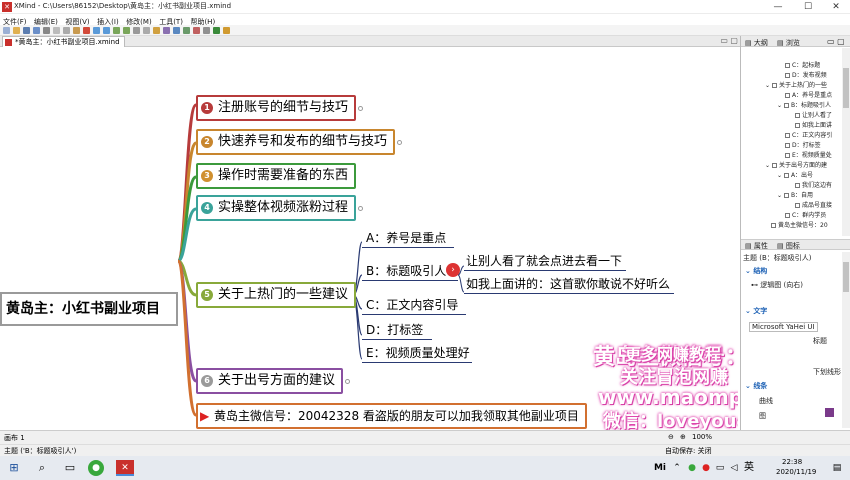 The image size is (850, 480). What do you see at coordinates (756, 271) in the screenshot?
I see `structure-section-header: ⌄ 结构` at bounding box center [756, 271].